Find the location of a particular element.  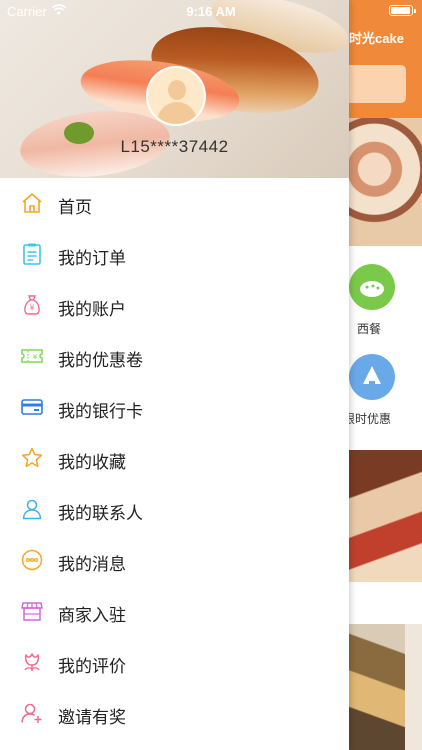

avatar-head is located at coordinates (177, 90).